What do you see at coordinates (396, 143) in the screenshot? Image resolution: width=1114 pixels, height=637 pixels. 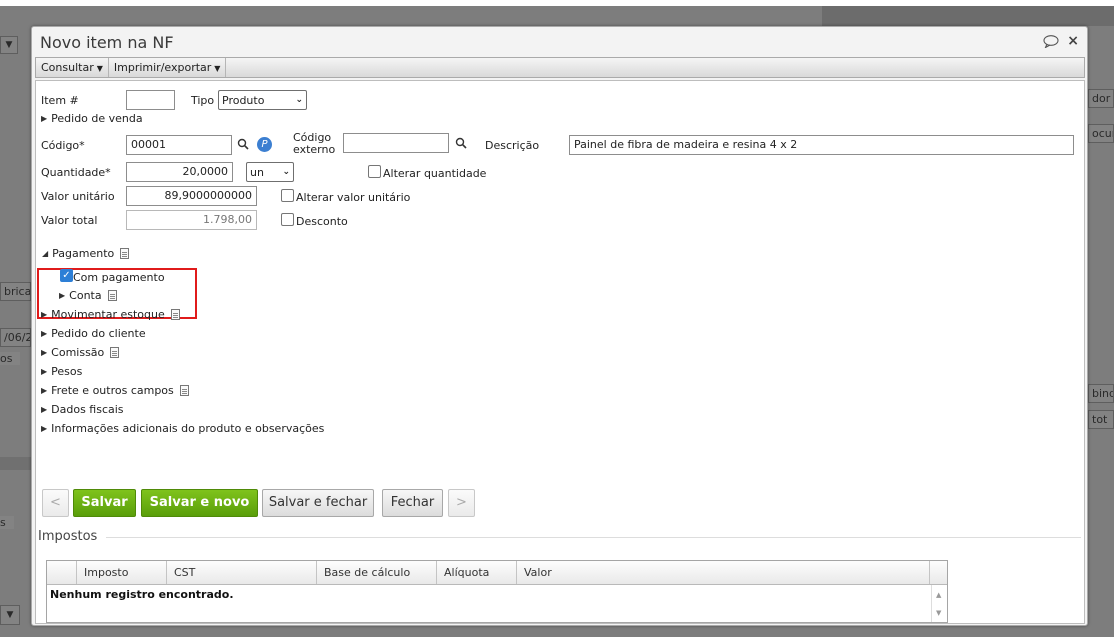 I see `codigo-externo-input` at bounding box center [396, 143].